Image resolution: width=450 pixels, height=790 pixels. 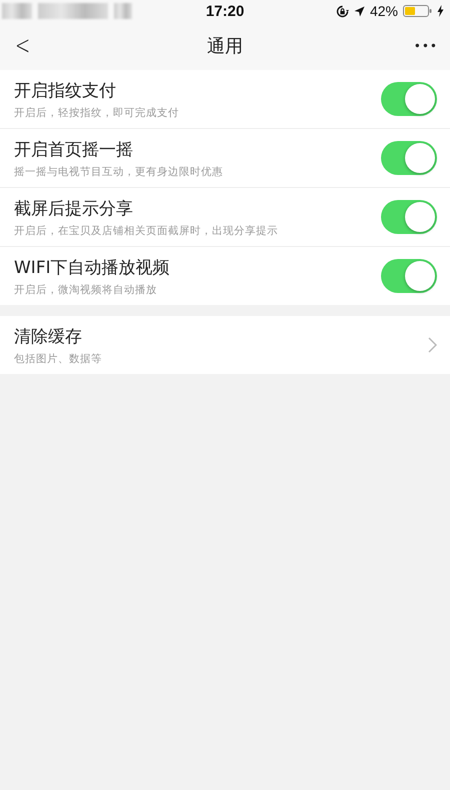 I want to click on setting-description: 开启后，微淘视频将自动播放, so click(x=86, y=289).